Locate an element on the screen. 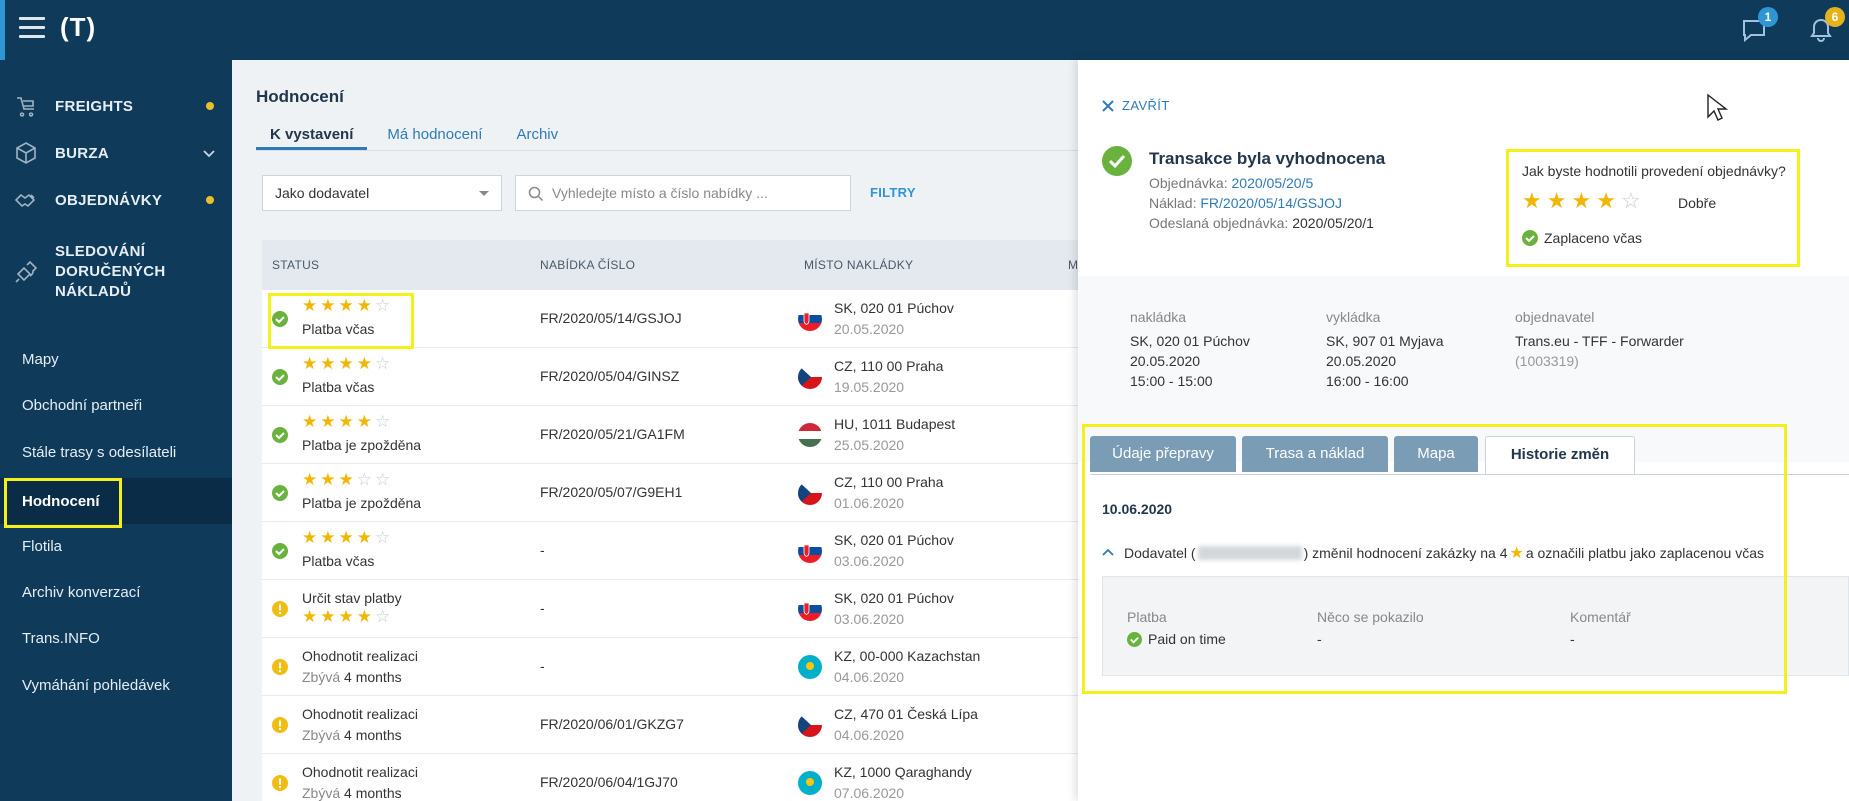  label-line: NÁKLADŮ is located at coordinates (93, 291).